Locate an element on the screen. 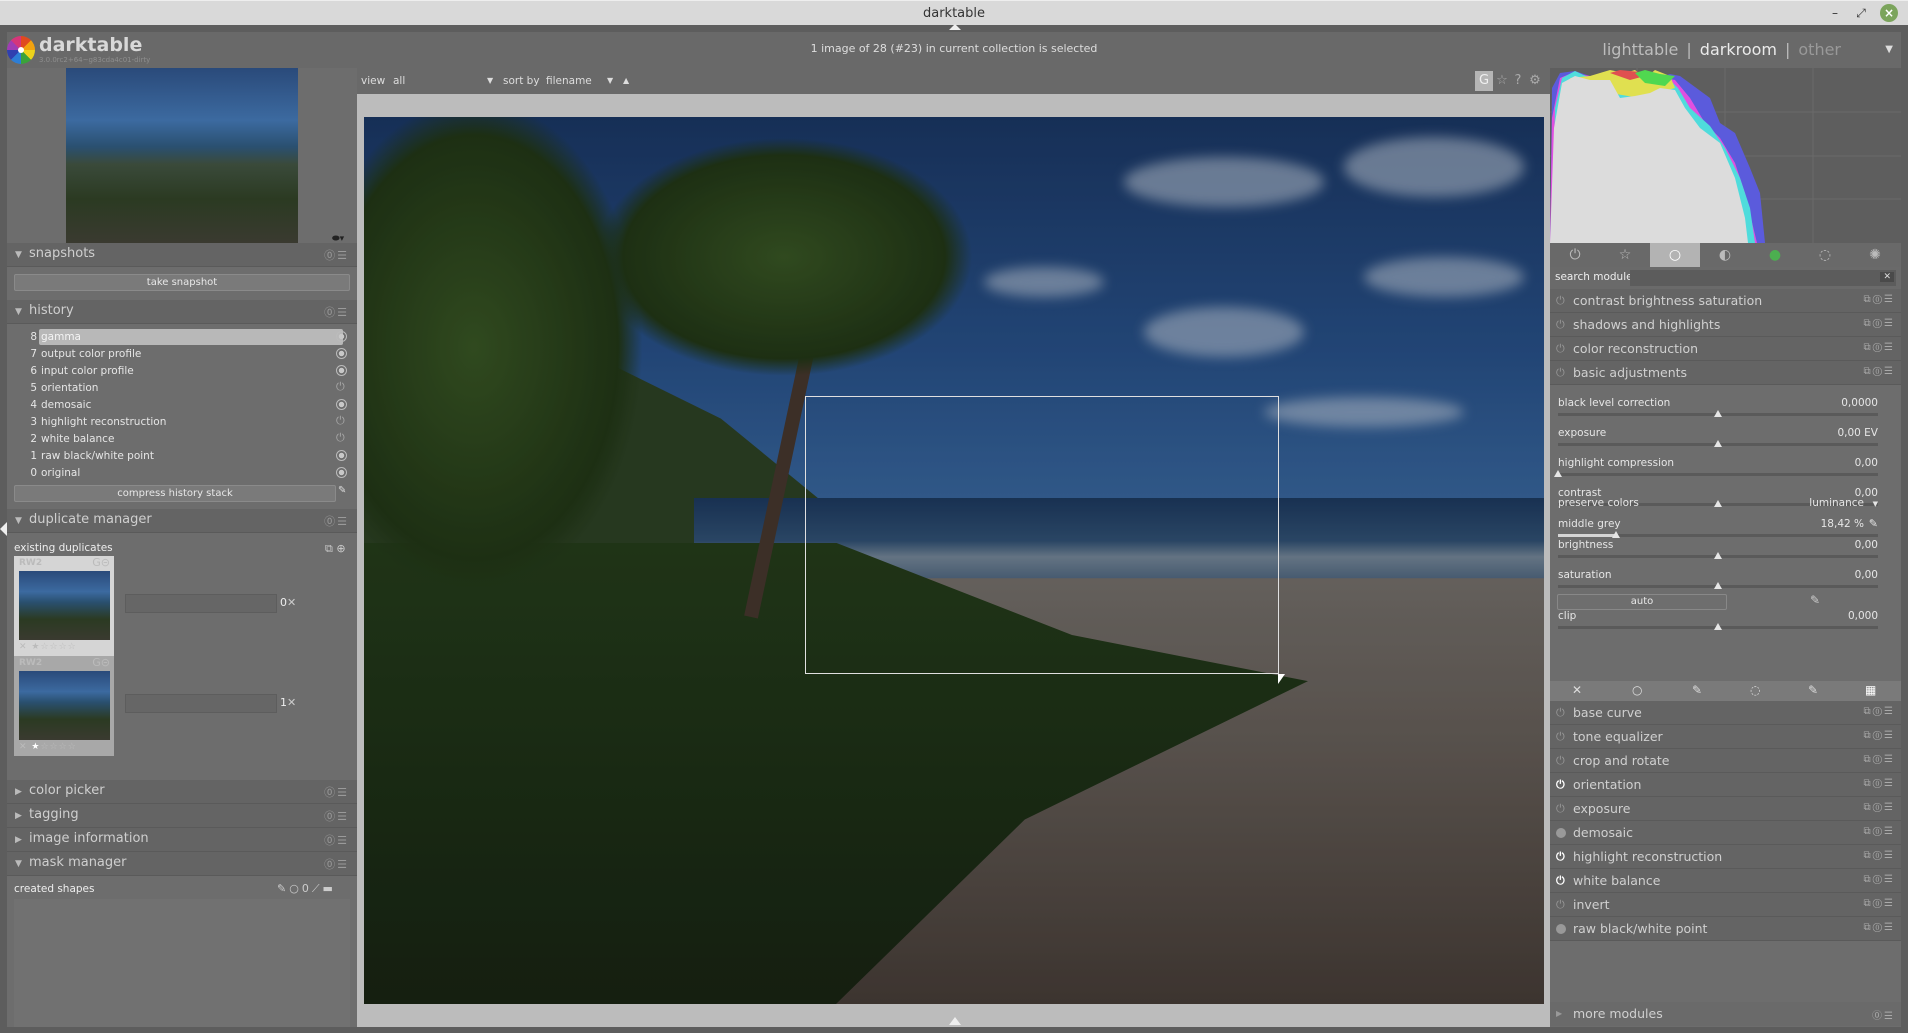 The height and width of the screenshot is (1033, 1908). grouping-icon: G is located at coordinates (1484, 81).